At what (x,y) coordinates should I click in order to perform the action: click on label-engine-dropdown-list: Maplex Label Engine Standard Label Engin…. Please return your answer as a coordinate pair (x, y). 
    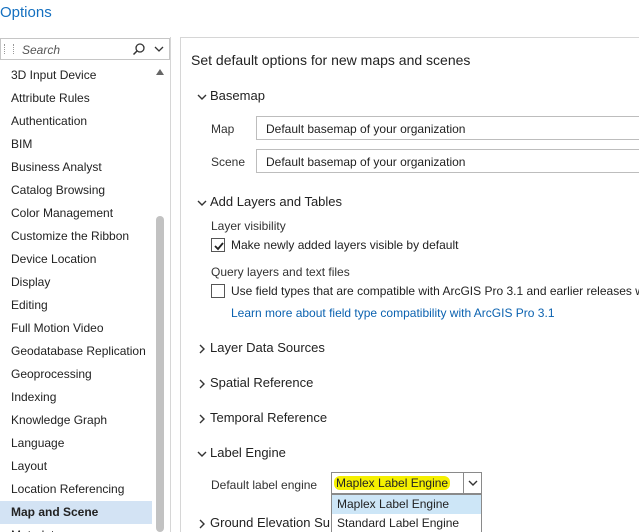
    Looking at the image, I should click on (406, 513).